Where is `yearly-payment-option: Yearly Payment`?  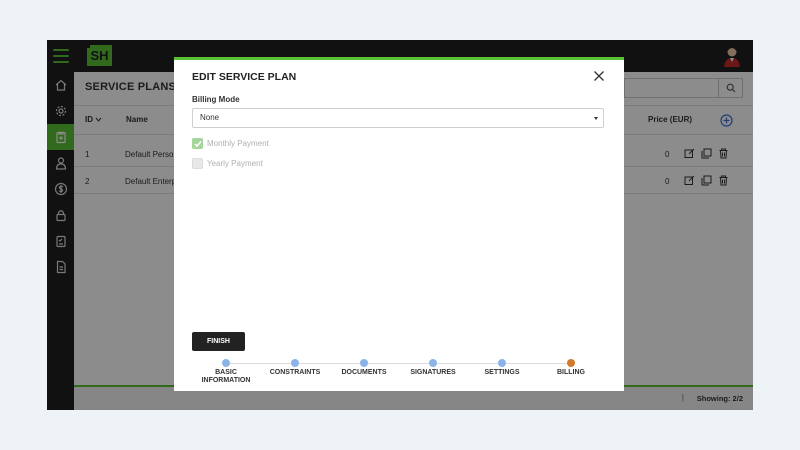
yearly-payment-option: Yearly Payment is located at coordinates (227, 163).